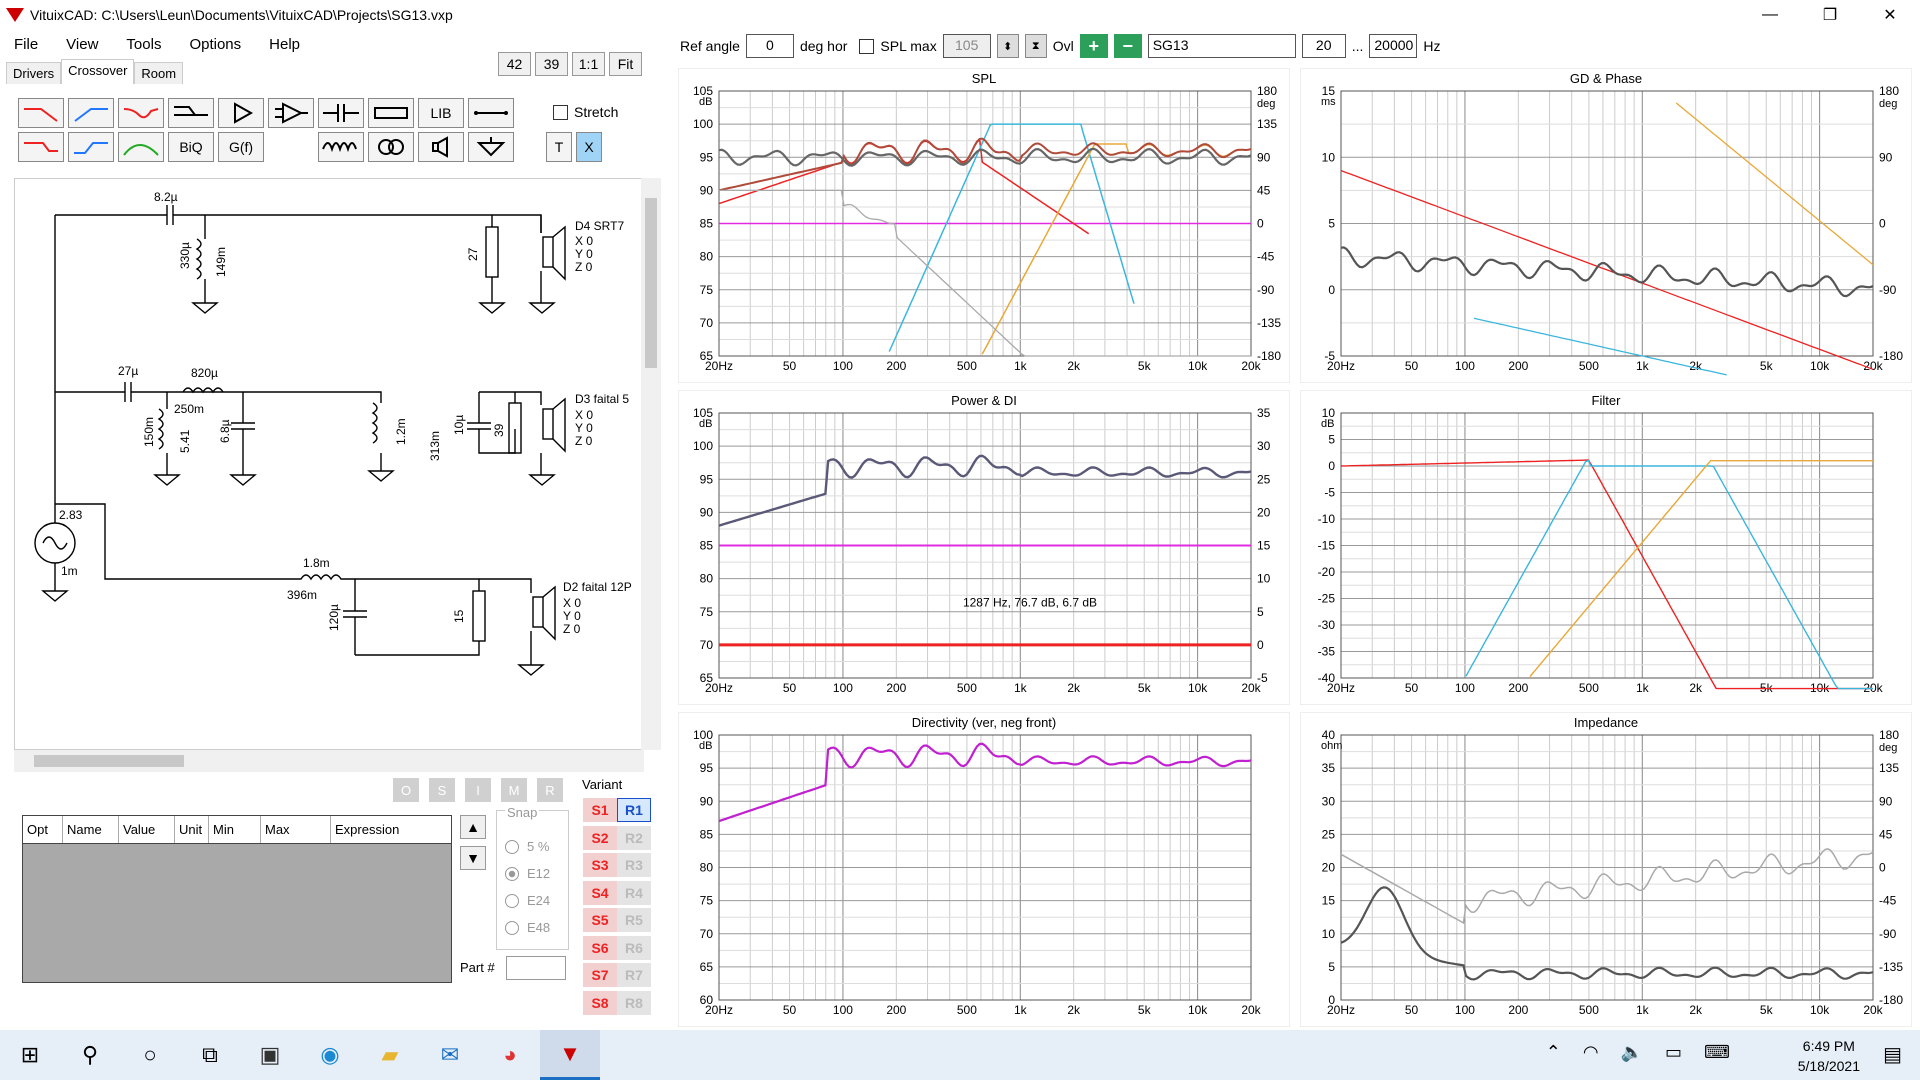 This screenshot has width=1920, height=1080. What do you see at coordinates (600, 975) in the screenshot?
I see `variant-s7-button: S7` at bounding box center [600, 975].